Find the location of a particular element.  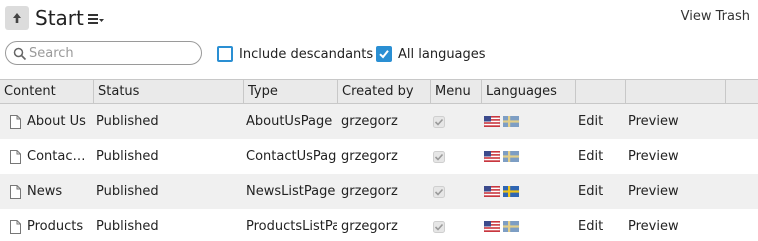

column-header-menu: Menu is located at coordinates (456, 91).